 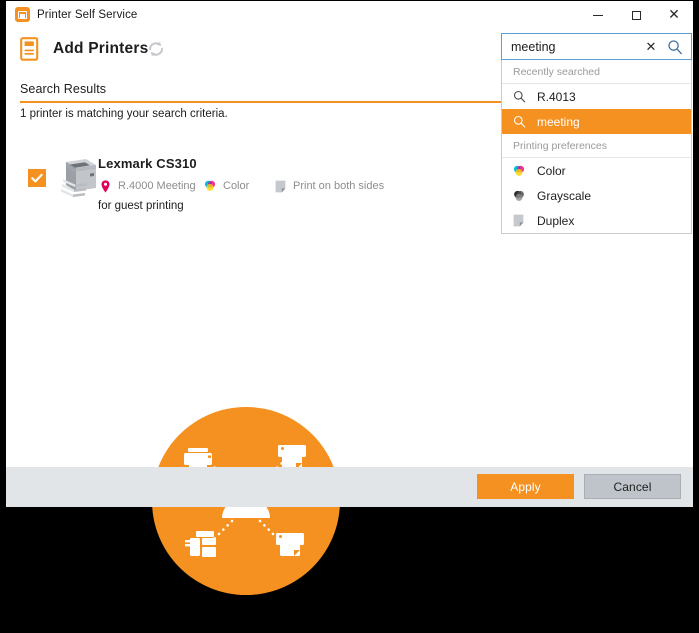 I want to click on grayscale-icon, so click(x=521, y=196).